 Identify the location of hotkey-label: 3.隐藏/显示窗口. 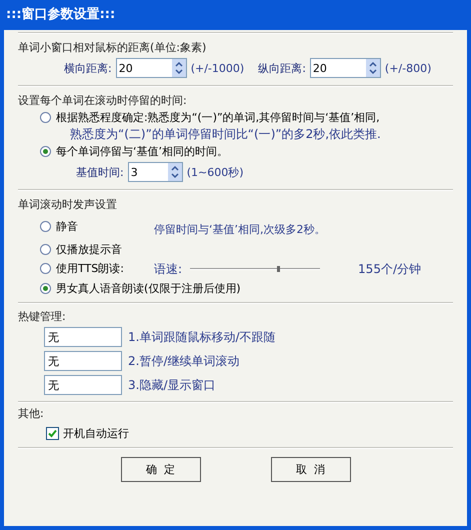
(172, 385).